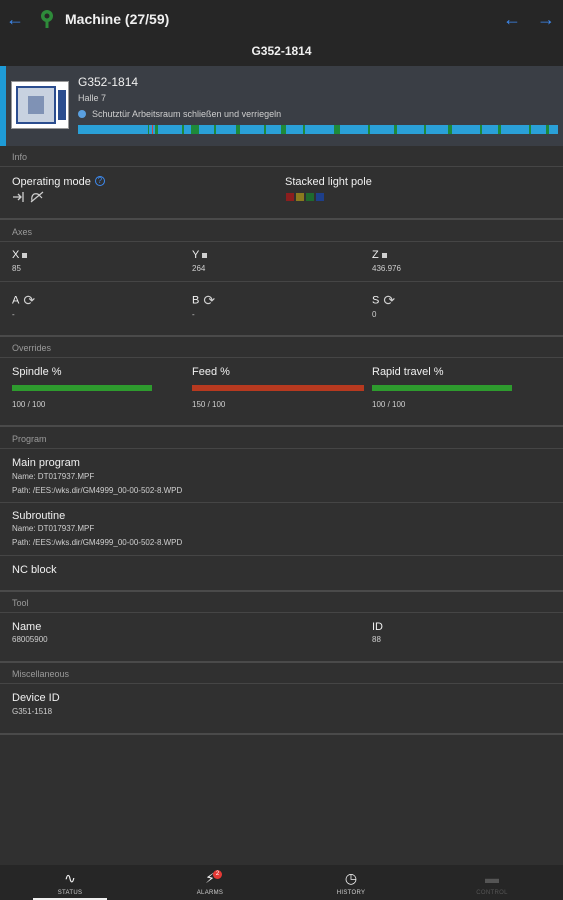 This screenshot has width=563, height=900. What do you see at coordinates (47, 19) in the screenshot?
I see `machine-app-icon` at bounding box center [47, 19].